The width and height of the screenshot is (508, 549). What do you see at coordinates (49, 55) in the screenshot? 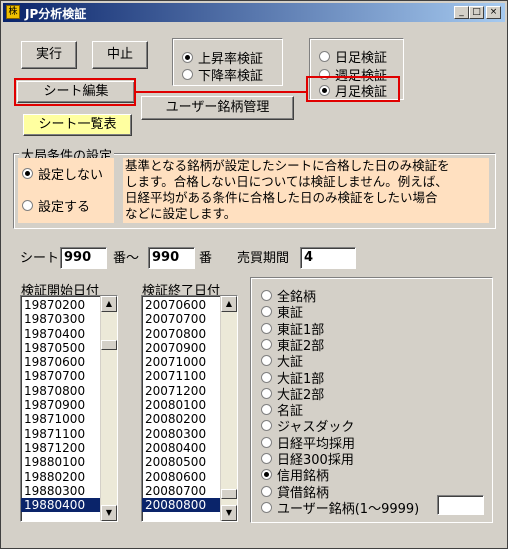
I see `run-button: 実行` at bounding box center [49, 55].